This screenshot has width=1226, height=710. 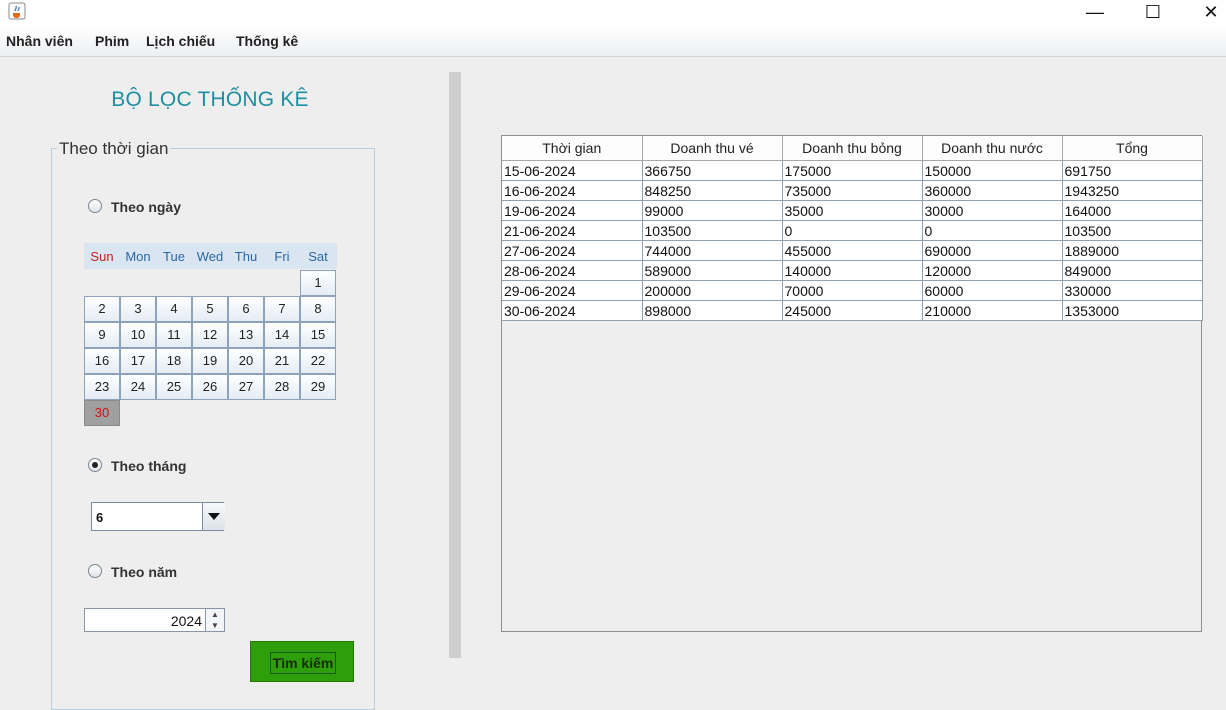 What do you see at coordinates (138, 335) in the screenshot?
I see `calendar-day: 10` at bounding box center [138, 335].